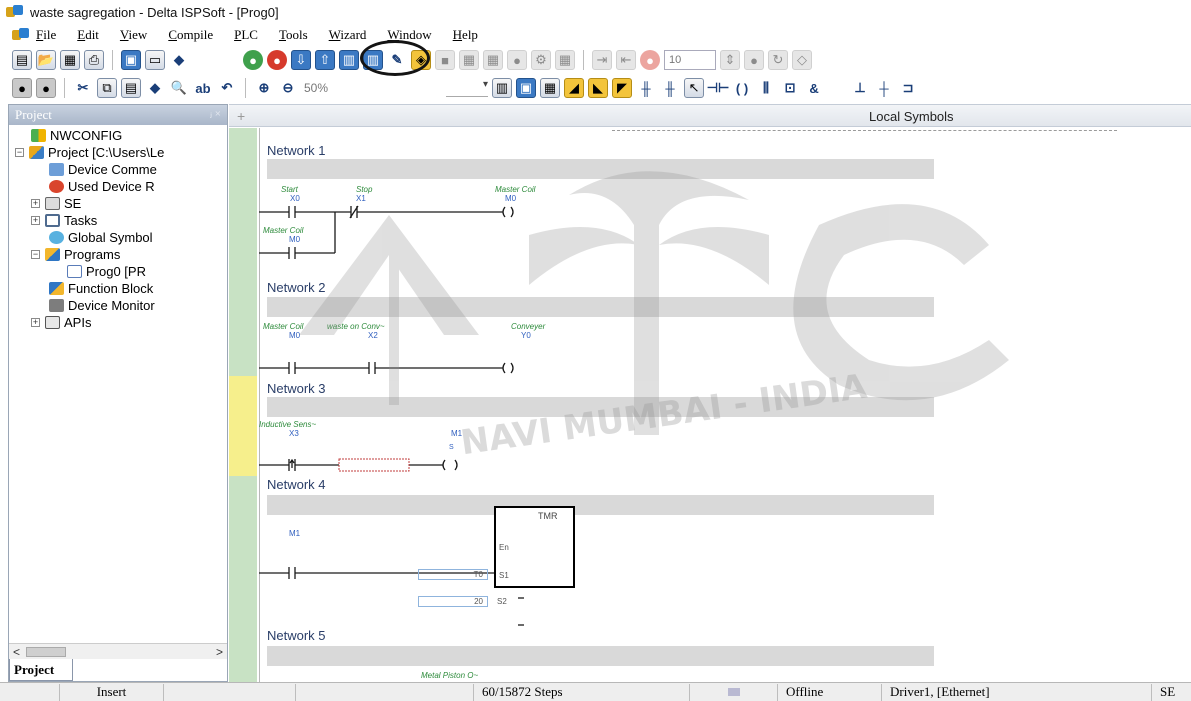 The image size is (1191, 701). What do you see at coordinates (277, 60) in the screenshot?
I see `stop-icon: ●` at bounding box center [277, 60].